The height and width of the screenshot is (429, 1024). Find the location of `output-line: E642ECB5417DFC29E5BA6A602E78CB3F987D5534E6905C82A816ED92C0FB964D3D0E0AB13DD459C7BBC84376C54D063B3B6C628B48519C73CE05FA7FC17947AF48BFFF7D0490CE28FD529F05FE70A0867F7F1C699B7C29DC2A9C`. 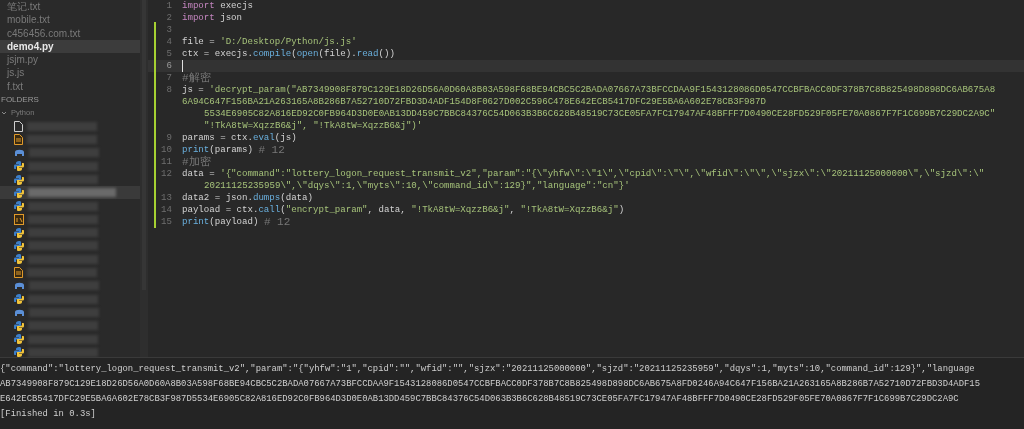

output-line: E642ECB5417DFC29E5BA6A602E78CB3F987D5534E6905C82A816ED92C0FB964D3D0E0AB13DD459C7BBC84376C54D063B3B6C628B48519C73CE05FA7FC17947AF48BFFF7D0490CE28FD529F05FE70A0867F7F1C699B7C29DC2A9C is located at coordinates (479, 399).